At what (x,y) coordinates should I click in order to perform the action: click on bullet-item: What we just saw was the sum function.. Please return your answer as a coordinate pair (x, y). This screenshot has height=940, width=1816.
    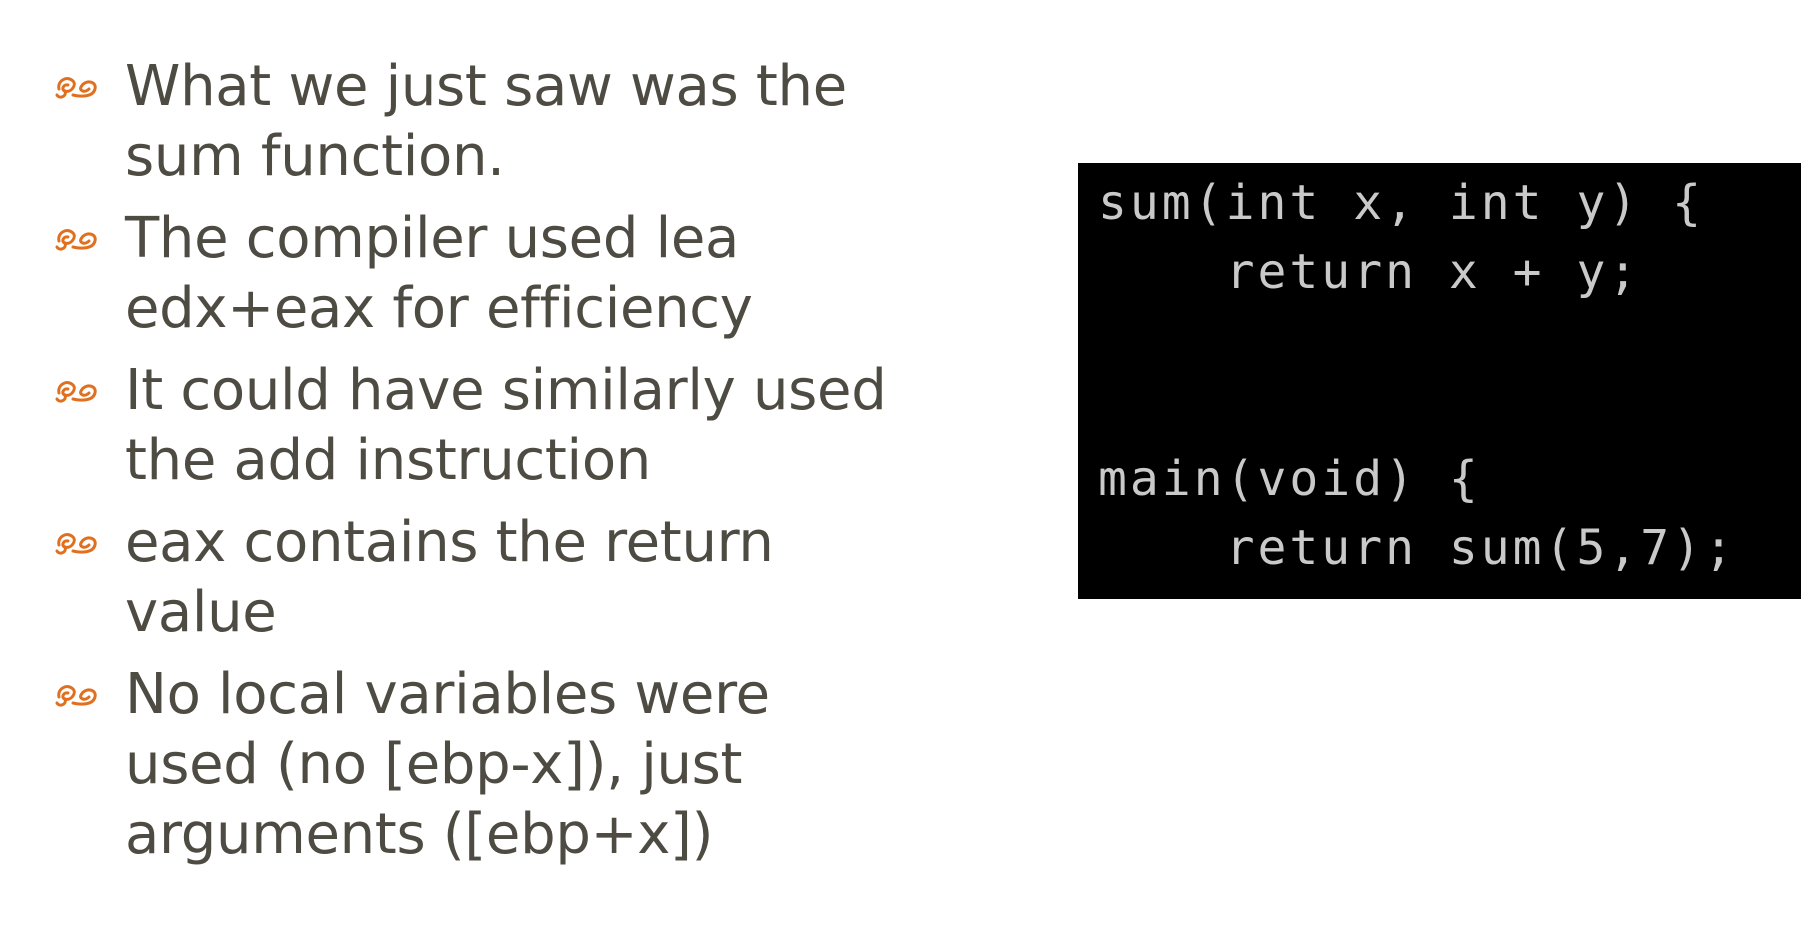
    Looking at the image, I should click on (468, 122).